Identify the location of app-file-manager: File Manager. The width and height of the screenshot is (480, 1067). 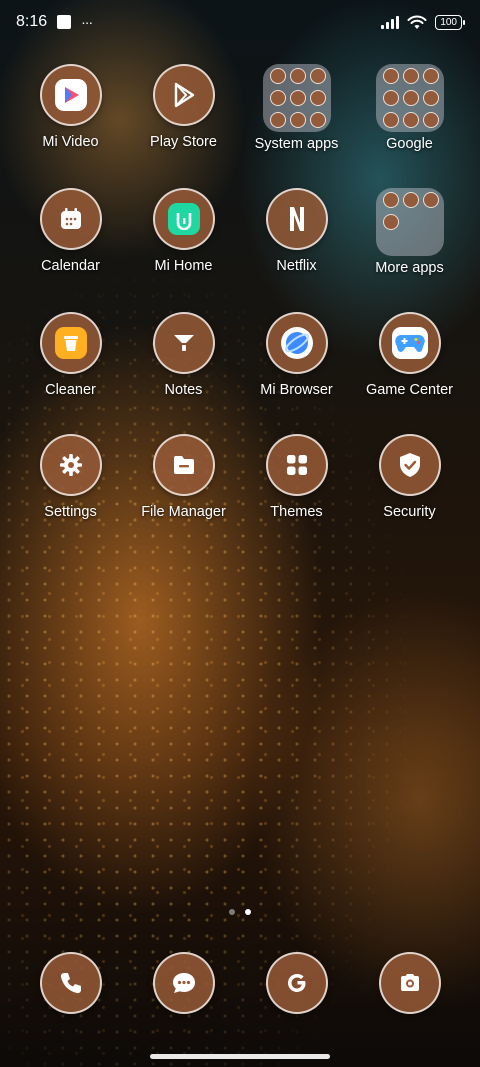
(183, 477).